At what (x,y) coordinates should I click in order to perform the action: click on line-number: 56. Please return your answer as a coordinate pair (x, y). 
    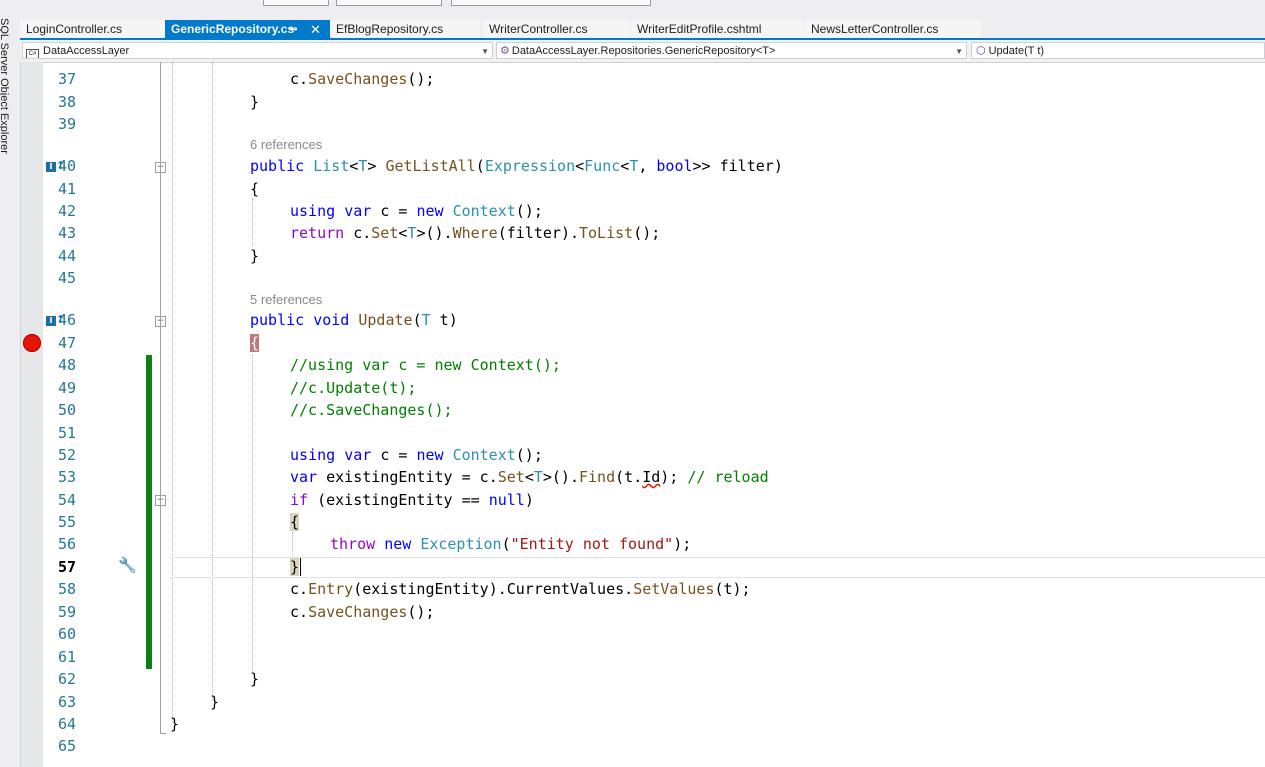
    Looking at the image, I should click on (66, 544).